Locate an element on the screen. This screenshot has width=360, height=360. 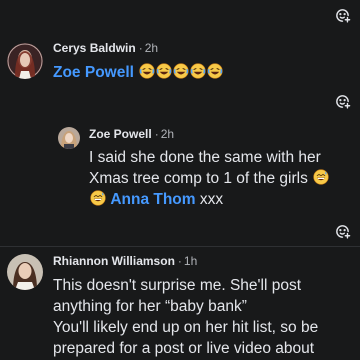
comment-meta: Rhiannon Williamson · 1h is located at coordinates (125, 261).